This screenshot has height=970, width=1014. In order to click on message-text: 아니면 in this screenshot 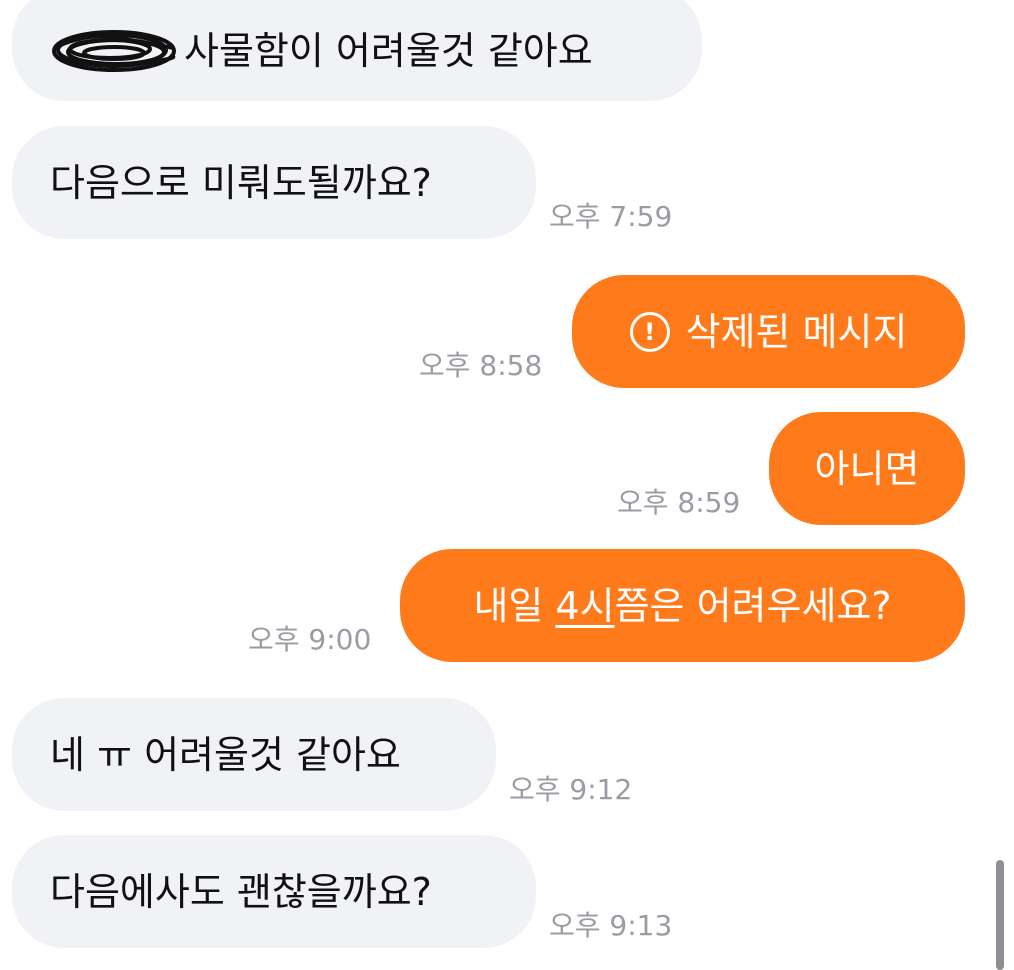, I will do `click(867, 468)`.